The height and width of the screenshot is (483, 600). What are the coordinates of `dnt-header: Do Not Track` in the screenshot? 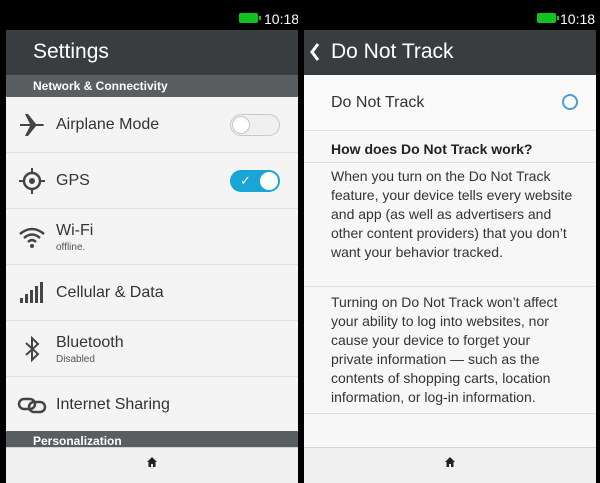 It's located at (450, 52).